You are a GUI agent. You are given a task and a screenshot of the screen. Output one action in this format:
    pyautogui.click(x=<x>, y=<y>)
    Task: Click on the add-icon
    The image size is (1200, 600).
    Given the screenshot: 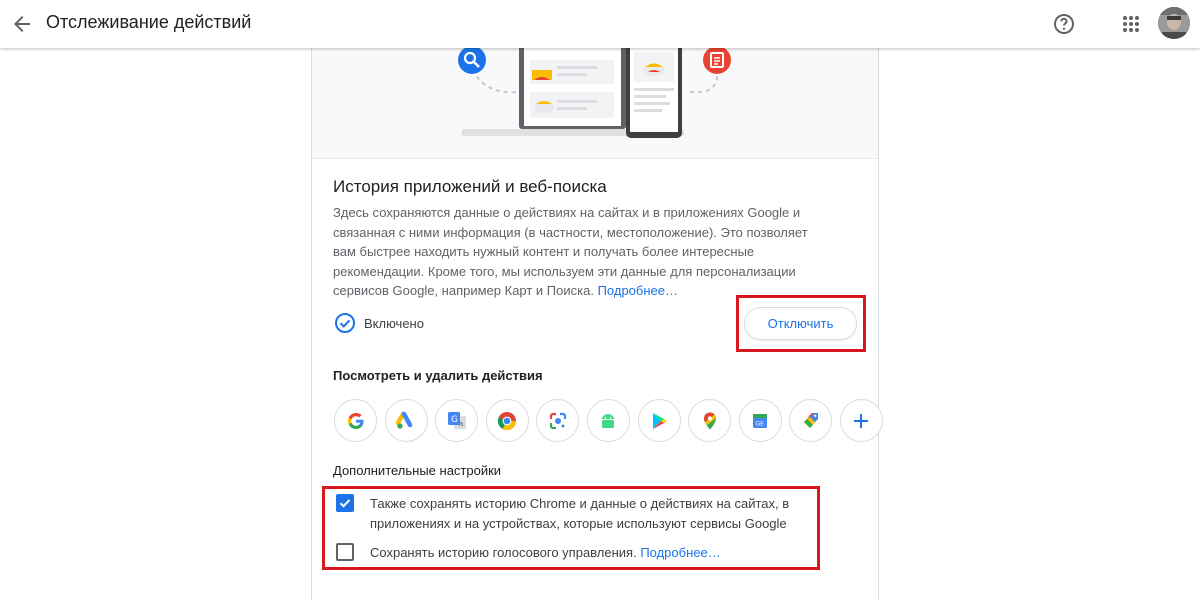 What is the action you would take?
    pyautogui.click(x=861, y=420)
    